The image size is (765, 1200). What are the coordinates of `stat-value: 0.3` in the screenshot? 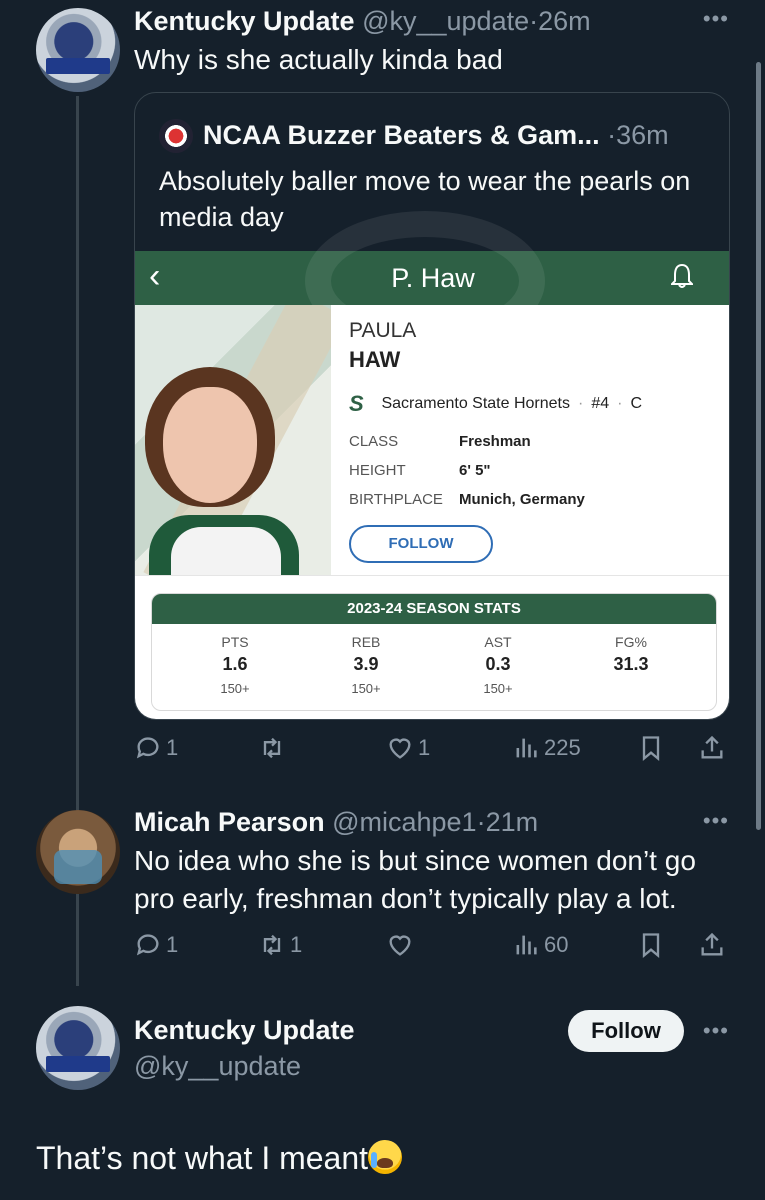 It's located at (498, 664).